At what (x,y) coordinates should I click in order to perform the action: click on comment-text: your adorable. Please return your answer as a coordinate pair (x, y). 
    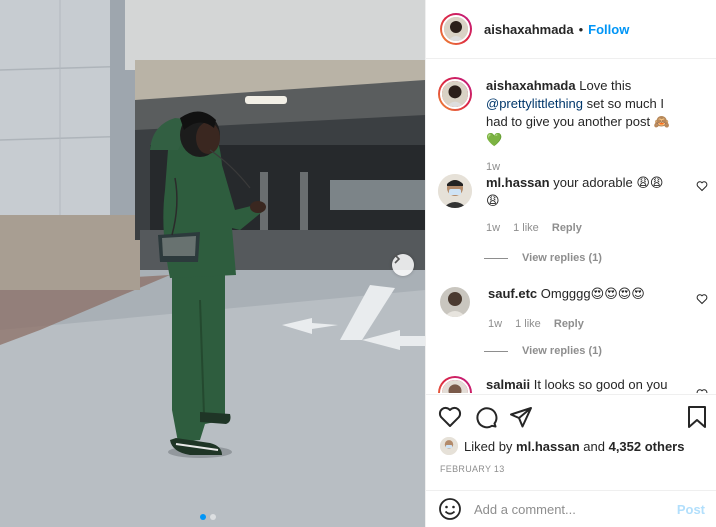
    Looking at the image, I should click on (593, 182).